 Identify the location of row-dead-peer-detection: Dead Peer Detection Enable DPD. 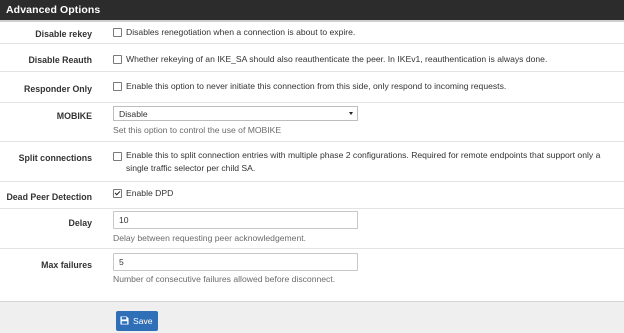
(312, 195).